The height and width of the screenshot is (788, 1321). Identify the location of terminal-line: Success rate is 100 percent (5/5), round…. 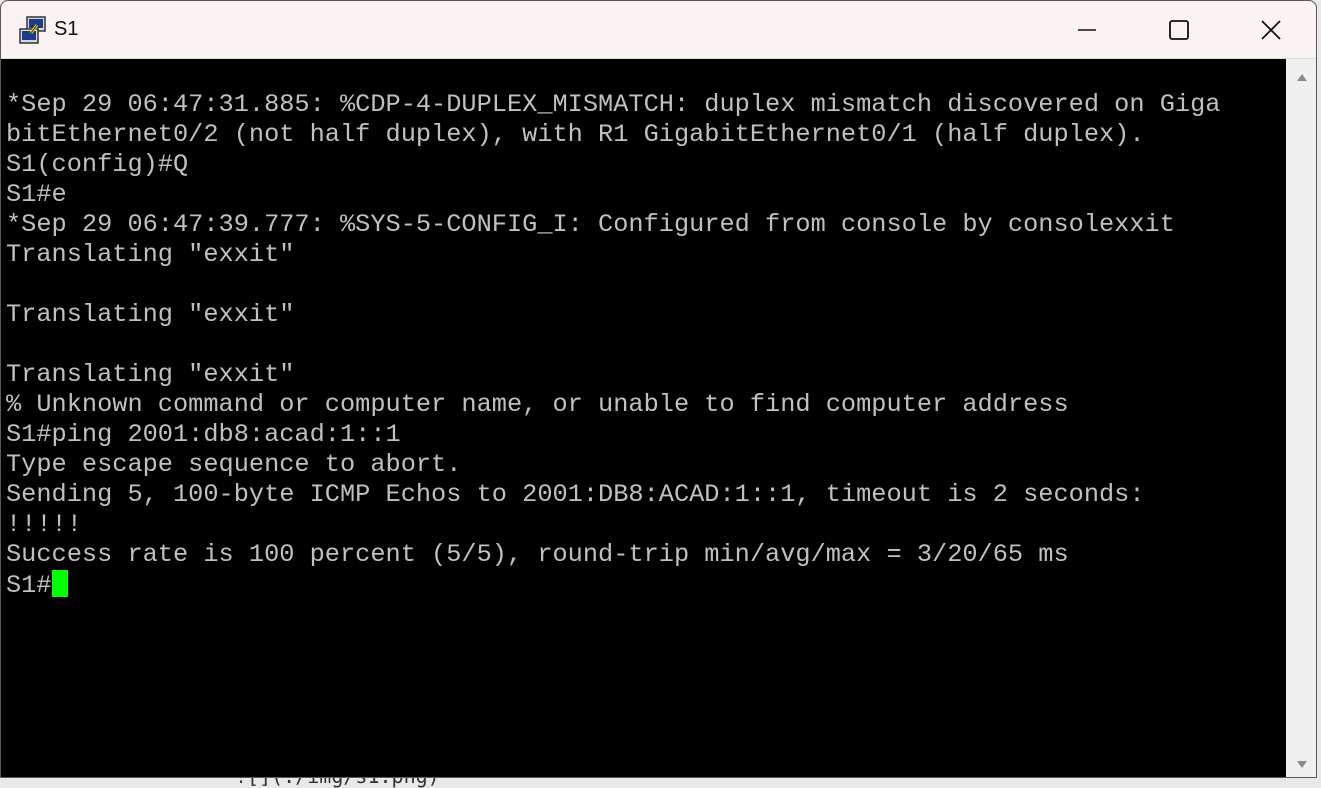
(537, 554).